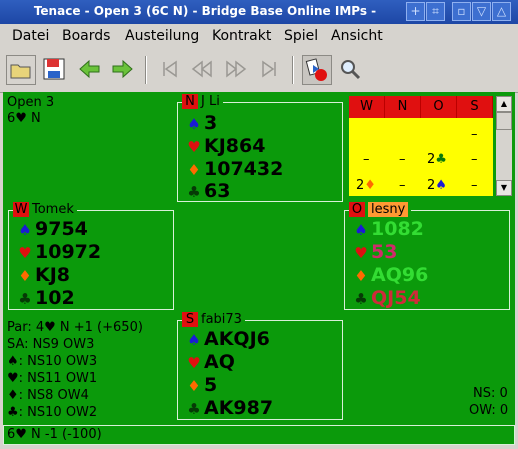 The image size is (518, 449). What do you see at coordinates (270, 70) in the screenshot?
I see `last-icon` at bounding box center [270, 70].